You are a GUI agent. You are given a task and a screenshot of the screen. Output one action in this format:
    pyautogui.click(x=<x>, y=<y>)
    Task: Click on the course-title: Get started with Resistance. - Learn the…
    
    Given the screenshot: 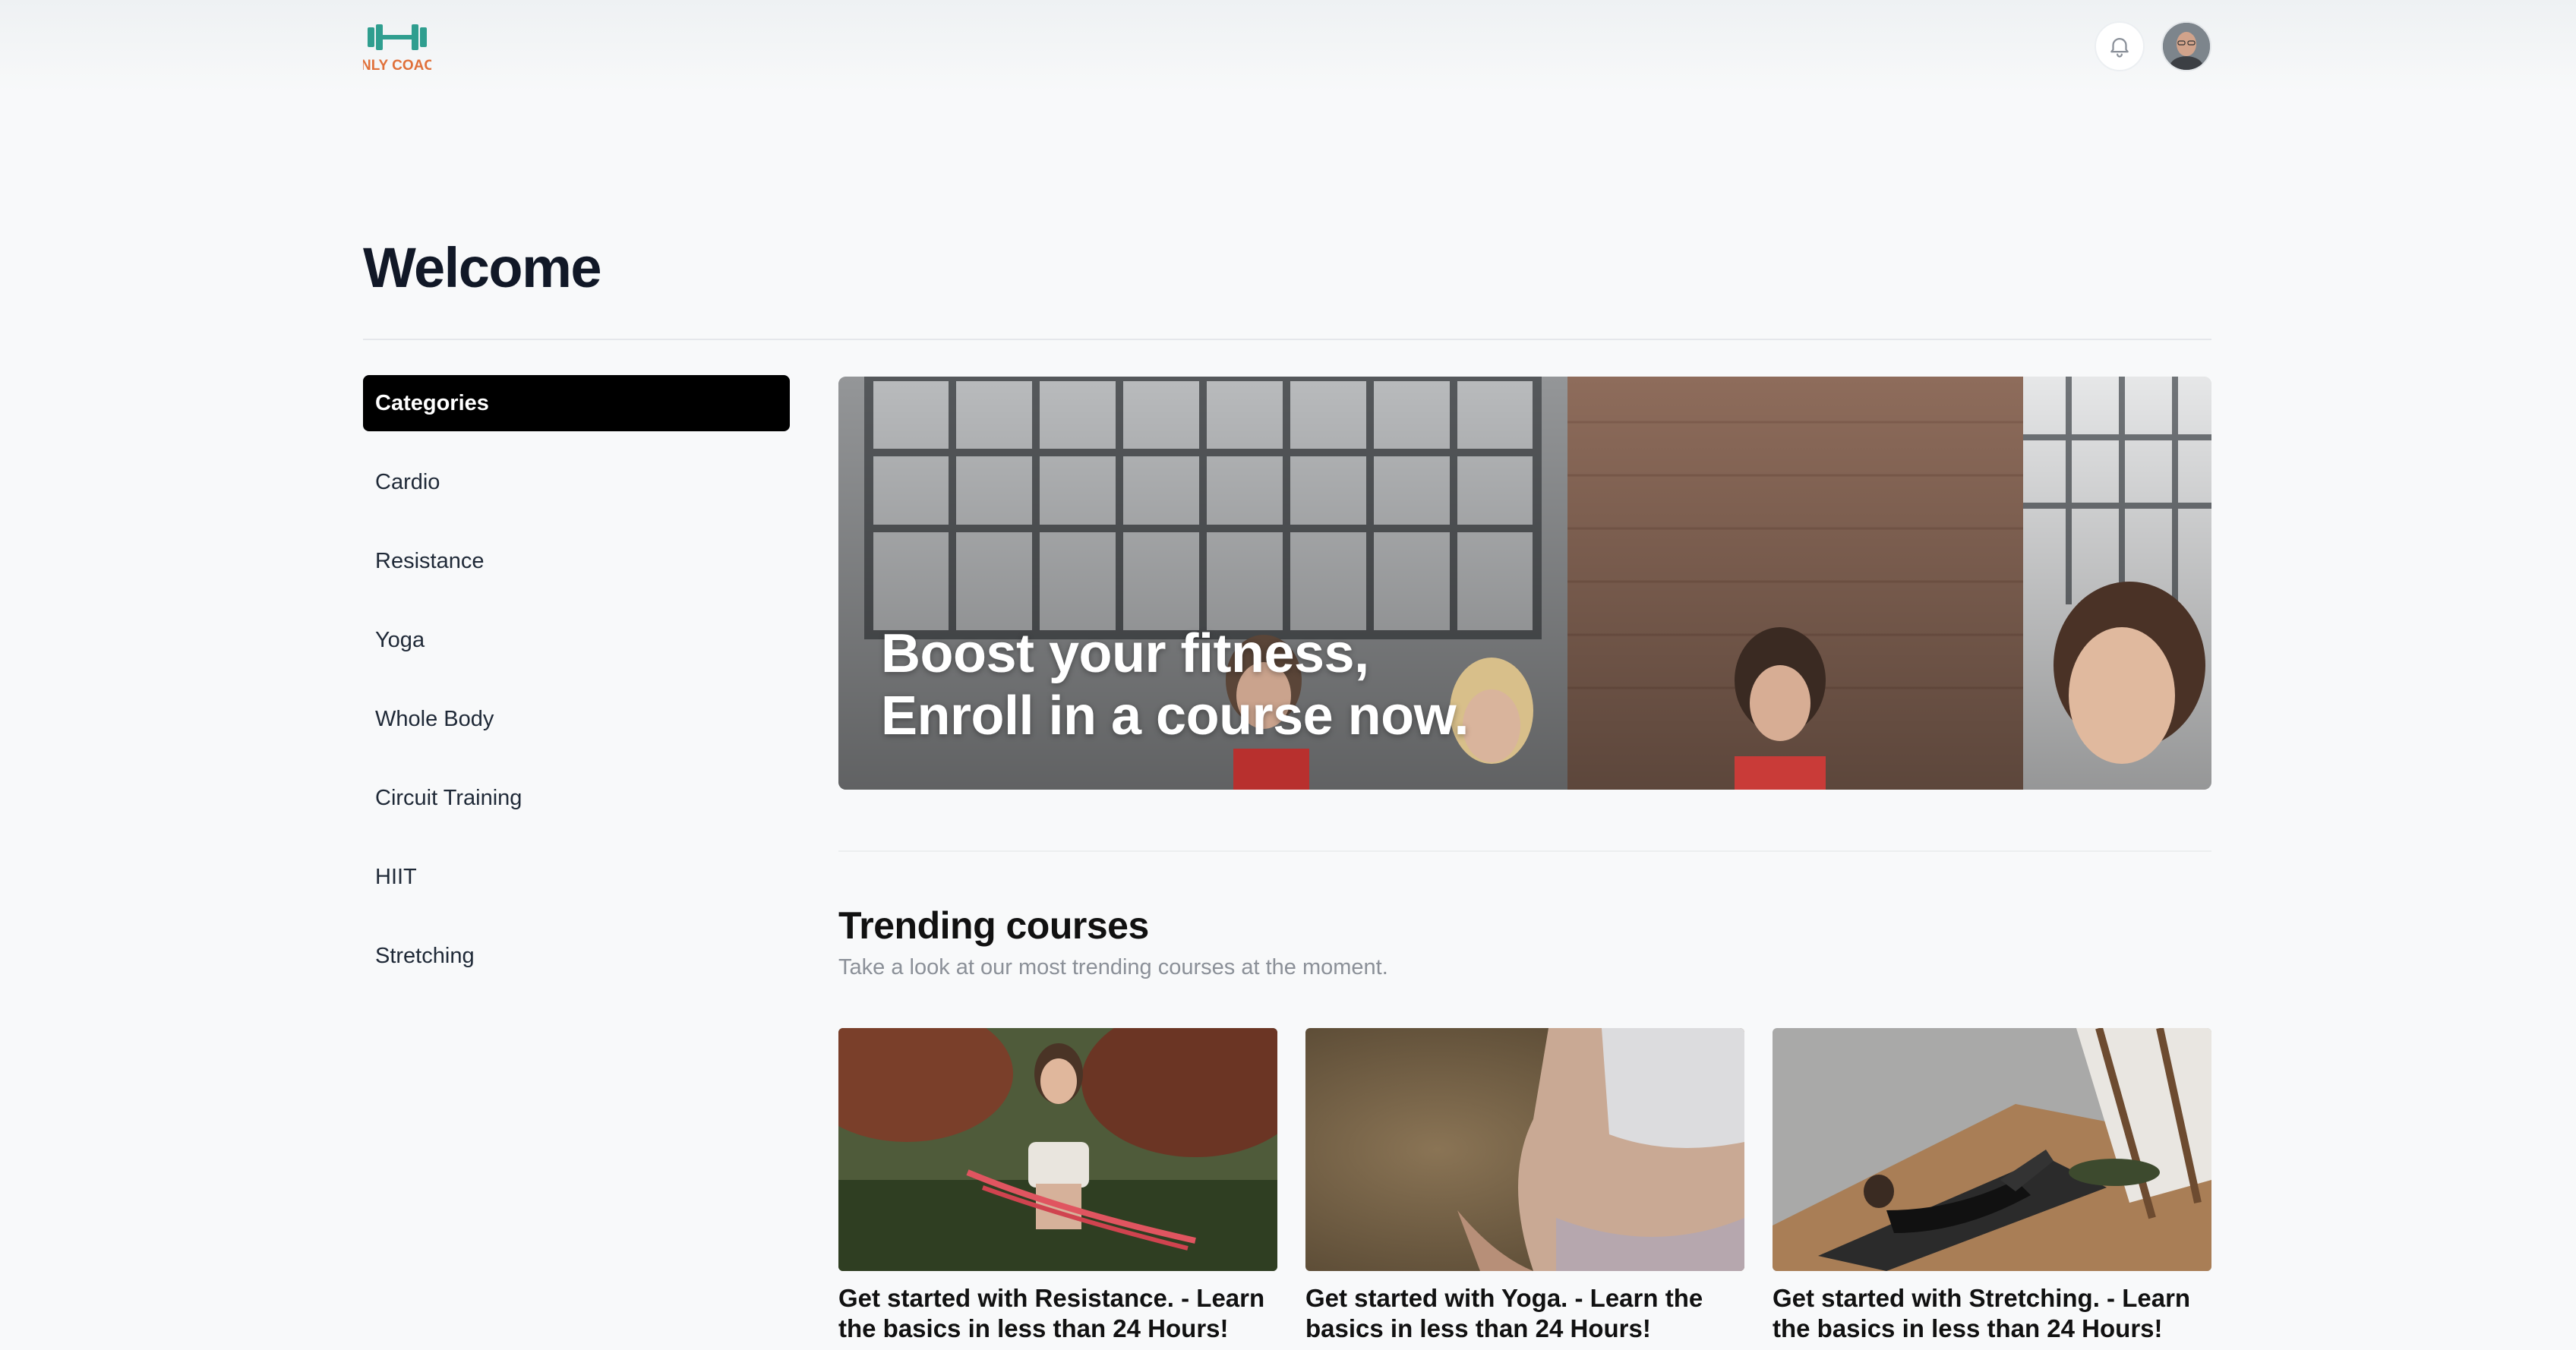 What is the action you would take?
    pyautogui.click(x=1057, y=1313)
    